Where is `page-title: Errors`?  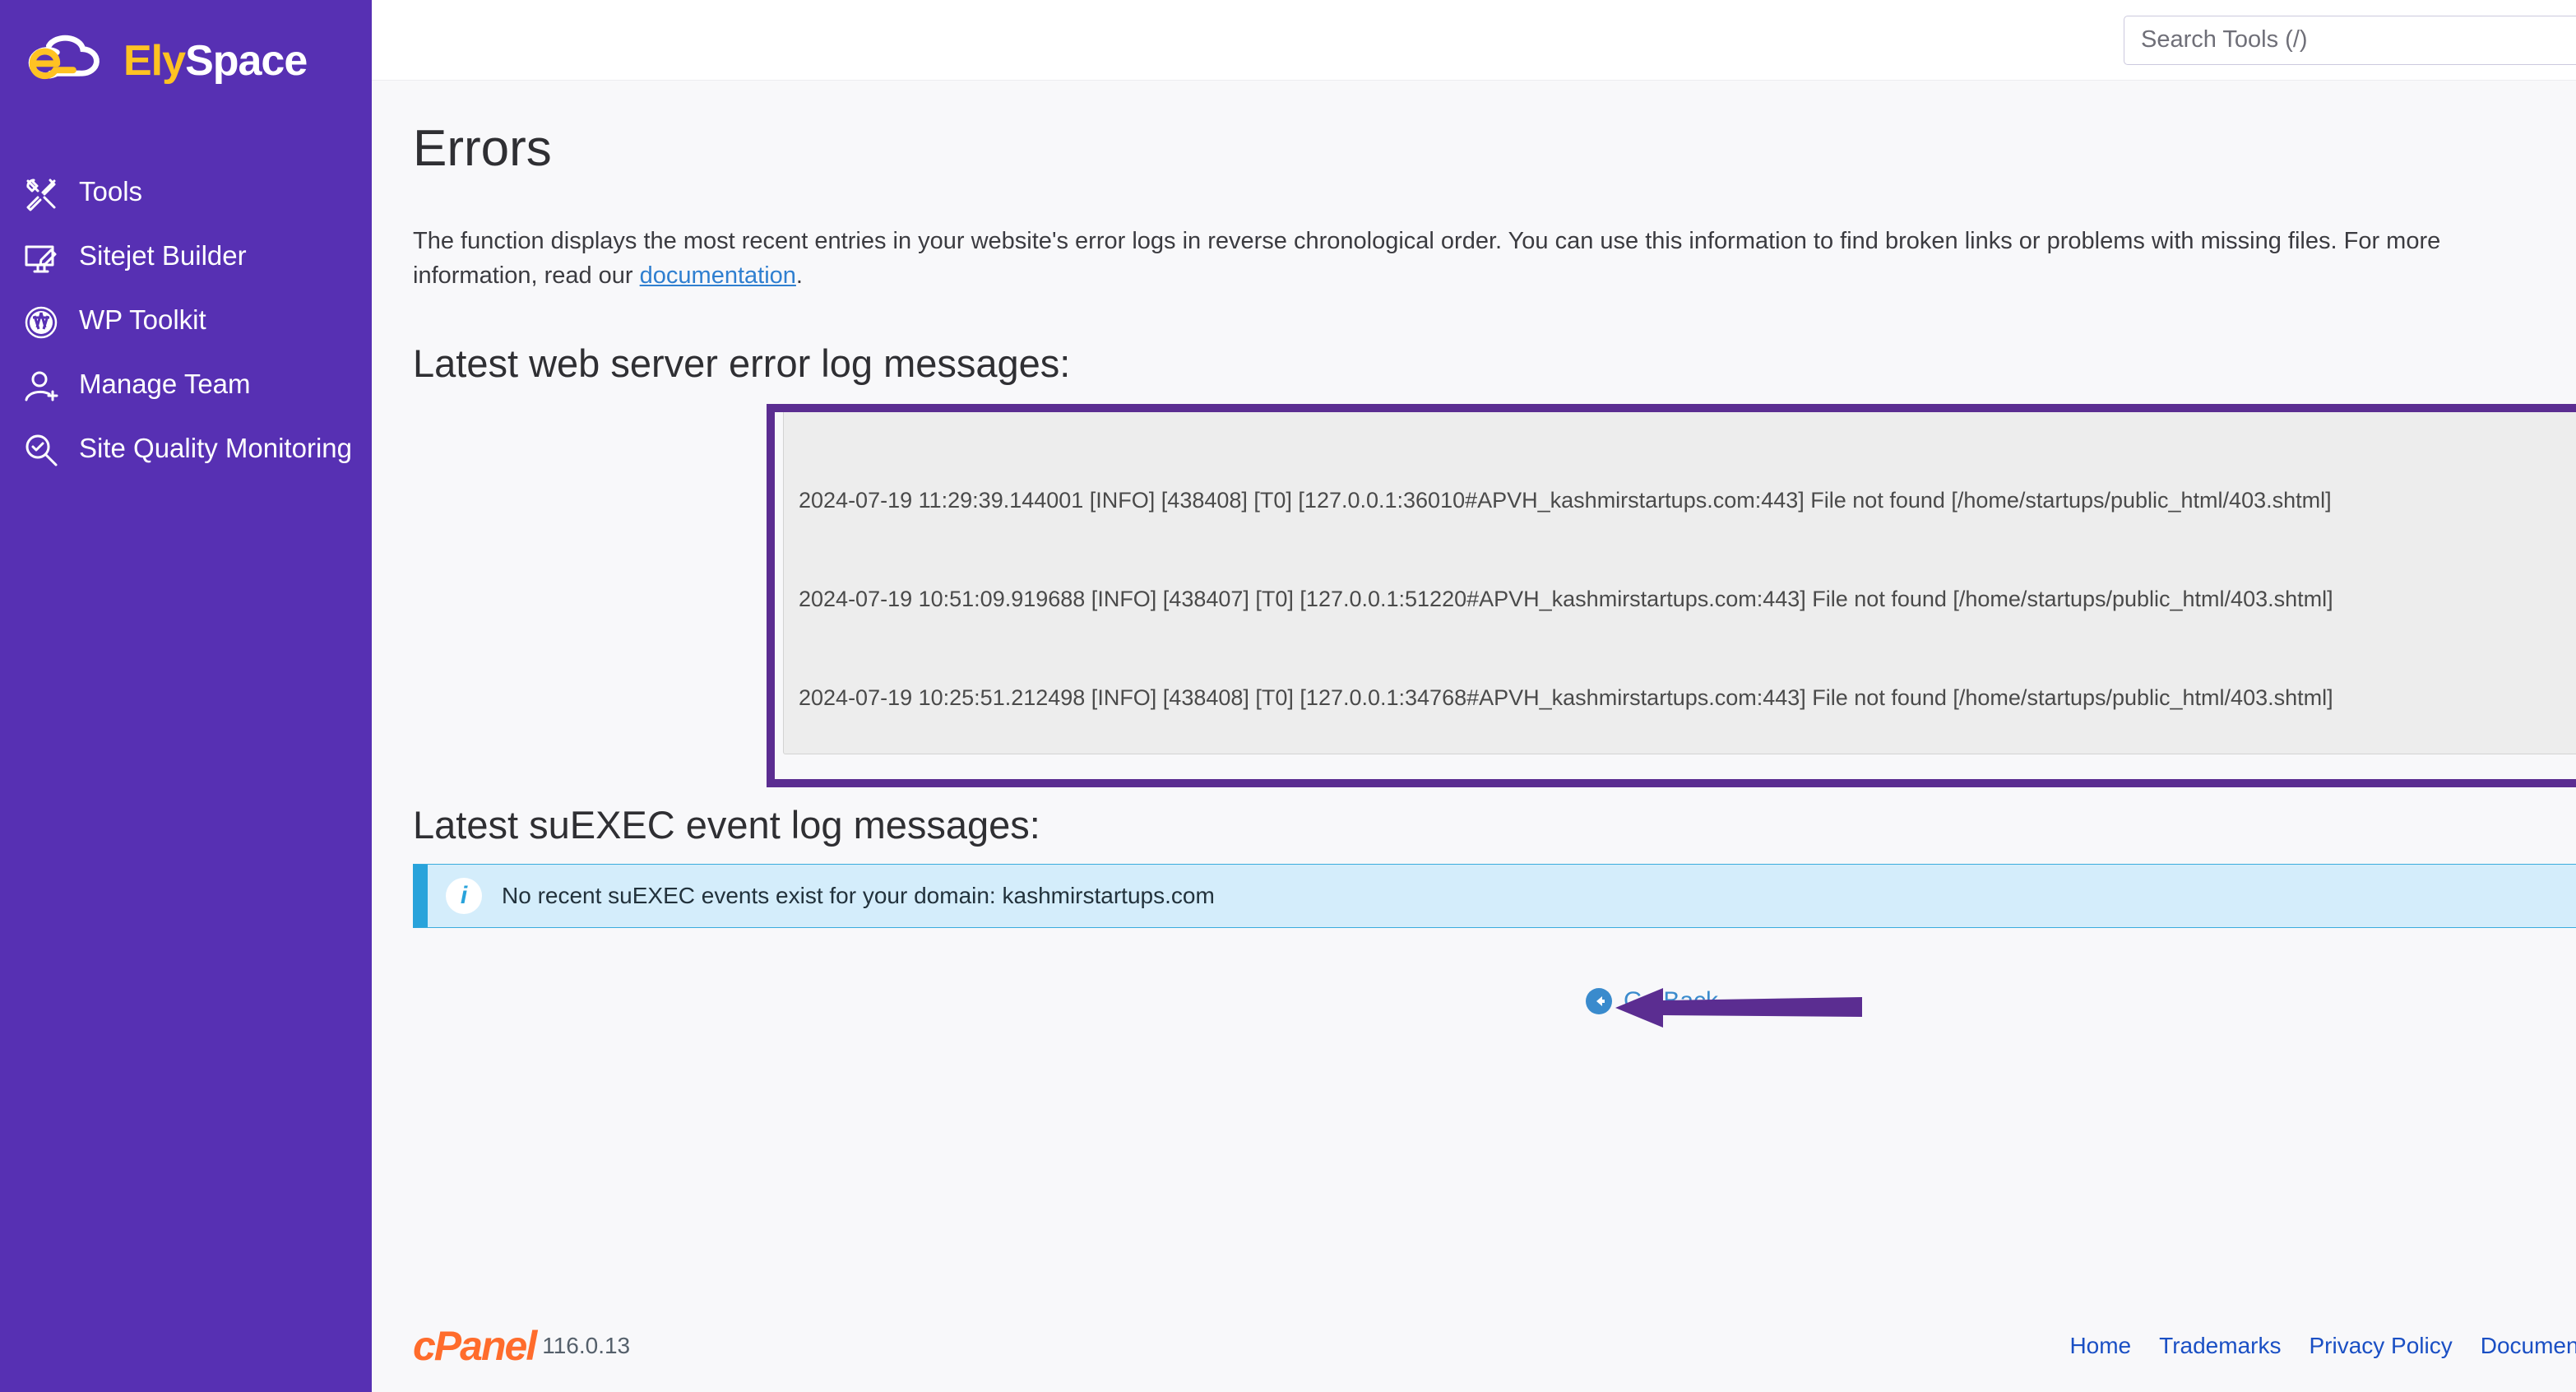
page-title: Errors is located at coordinates (483, 148).